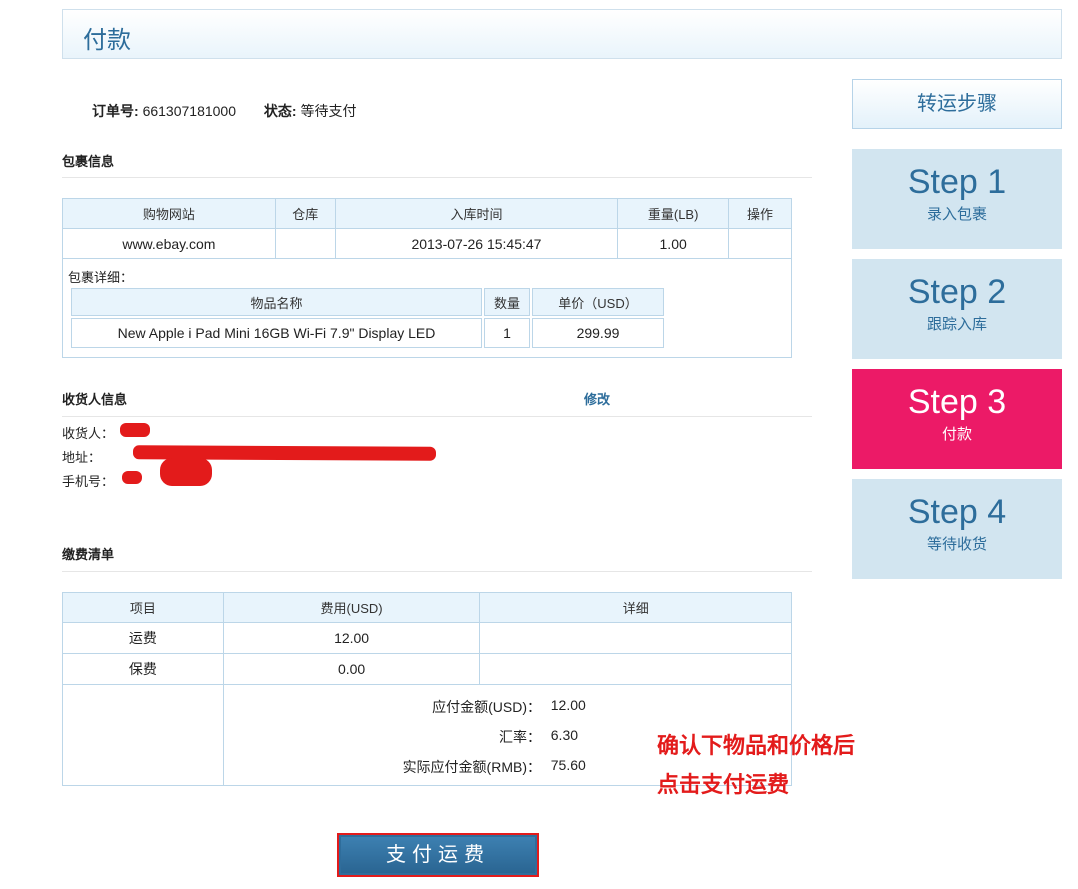 The image size is (1078, 889). Describe the element at coordinates (598, 333) in the screenshot. I see `cell-price: 299.99` at that location.